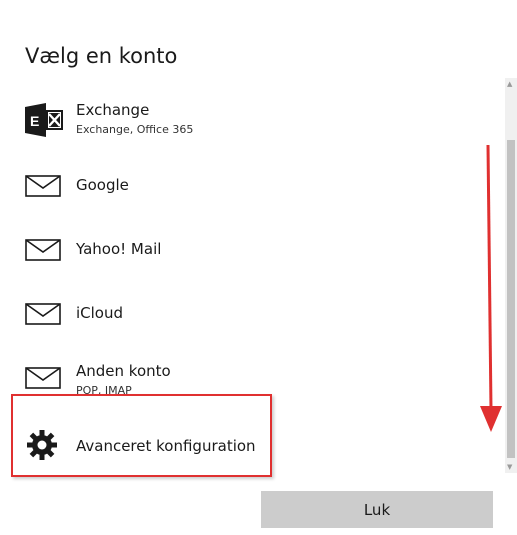 This screenshot has width=517, height=535. Describe the element at coordinates (252, 377) in the screenshot. I see `account-item-other: Anden konto POP, IMAP` at that location.